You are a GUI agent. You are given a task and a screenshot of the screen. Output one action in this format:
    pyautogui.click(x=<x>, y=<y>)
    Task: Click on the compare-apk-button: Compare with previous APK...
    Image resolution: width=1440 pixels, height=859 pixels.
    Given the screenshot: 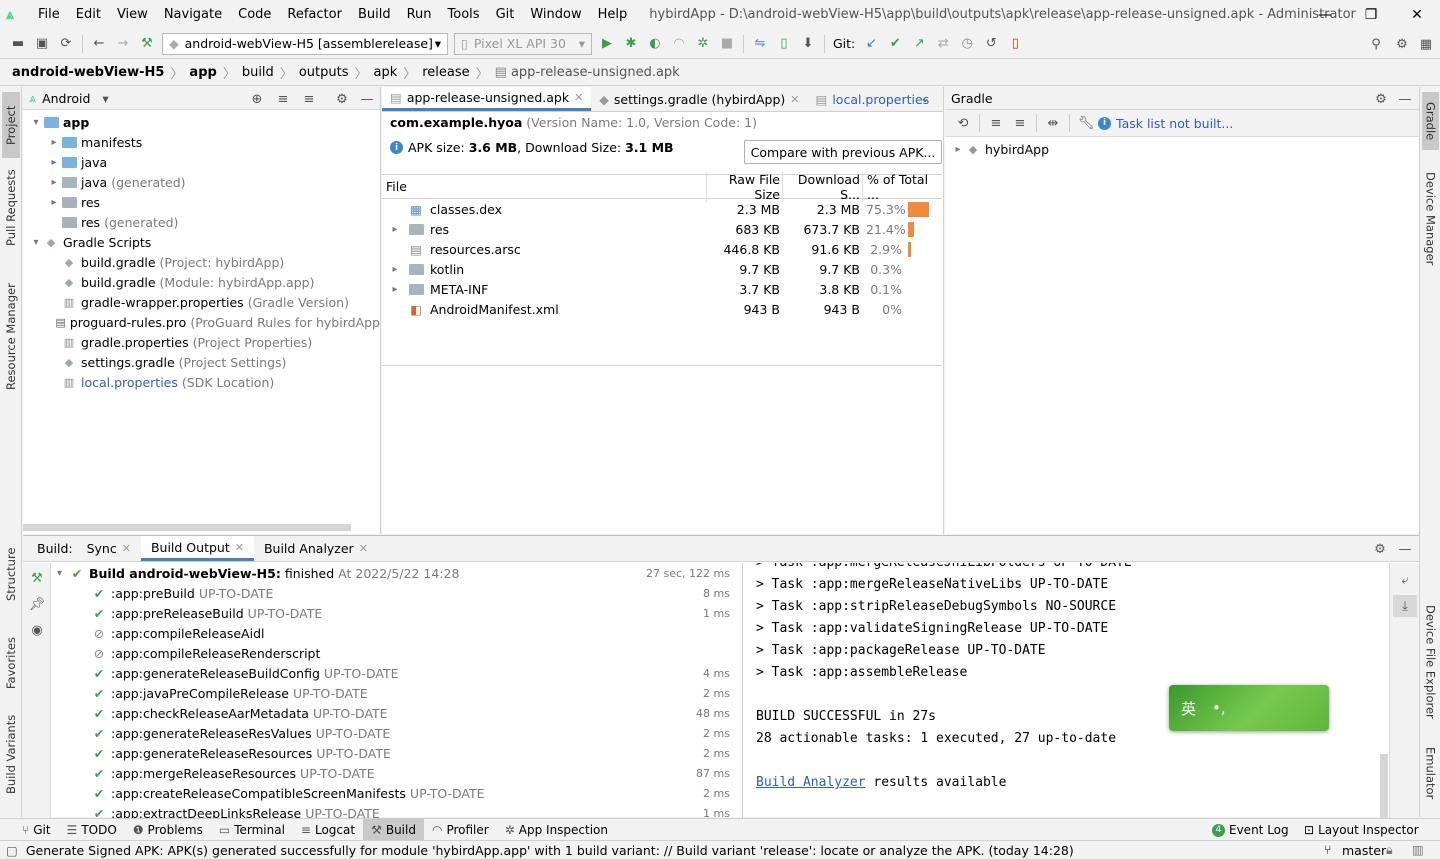 What is the action you would take?
    pyautogui.click(x=843, y=152)
    